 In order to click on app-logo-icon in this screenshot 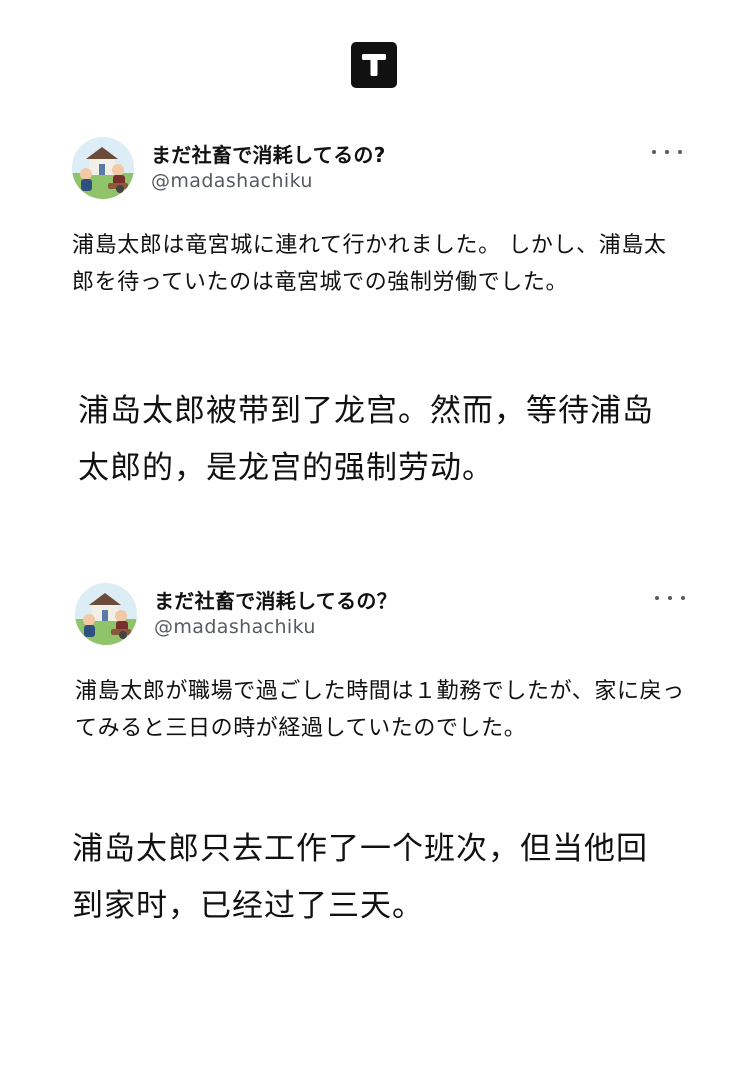, I will do `click(374, 65)`.